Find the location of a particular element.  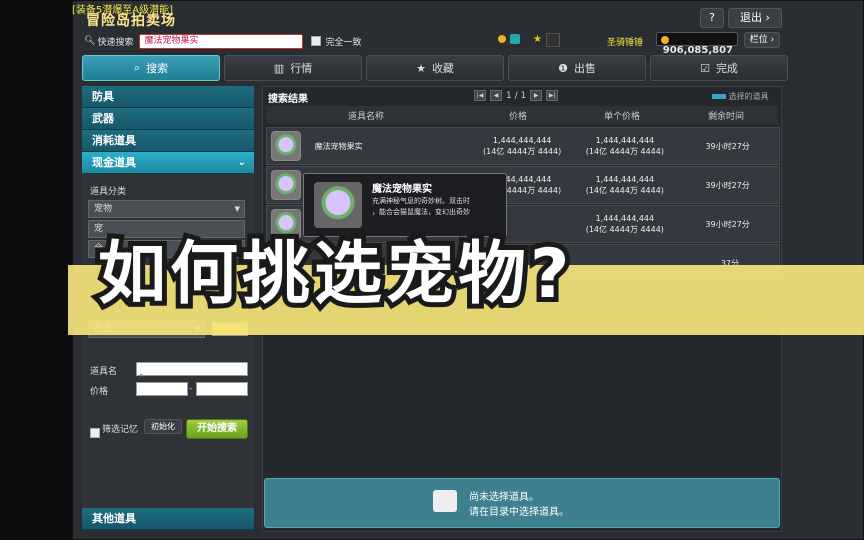

tab-sell: ❶ 出售 is located at coordinates (577, 68).